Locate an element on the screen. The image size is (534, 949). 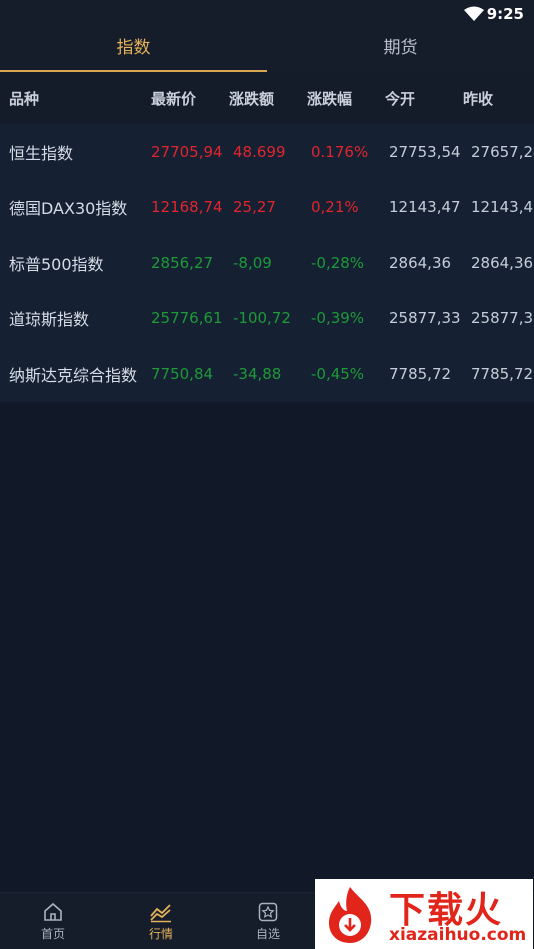
row-pct: -0,28% is located at coordinates (338, 262).